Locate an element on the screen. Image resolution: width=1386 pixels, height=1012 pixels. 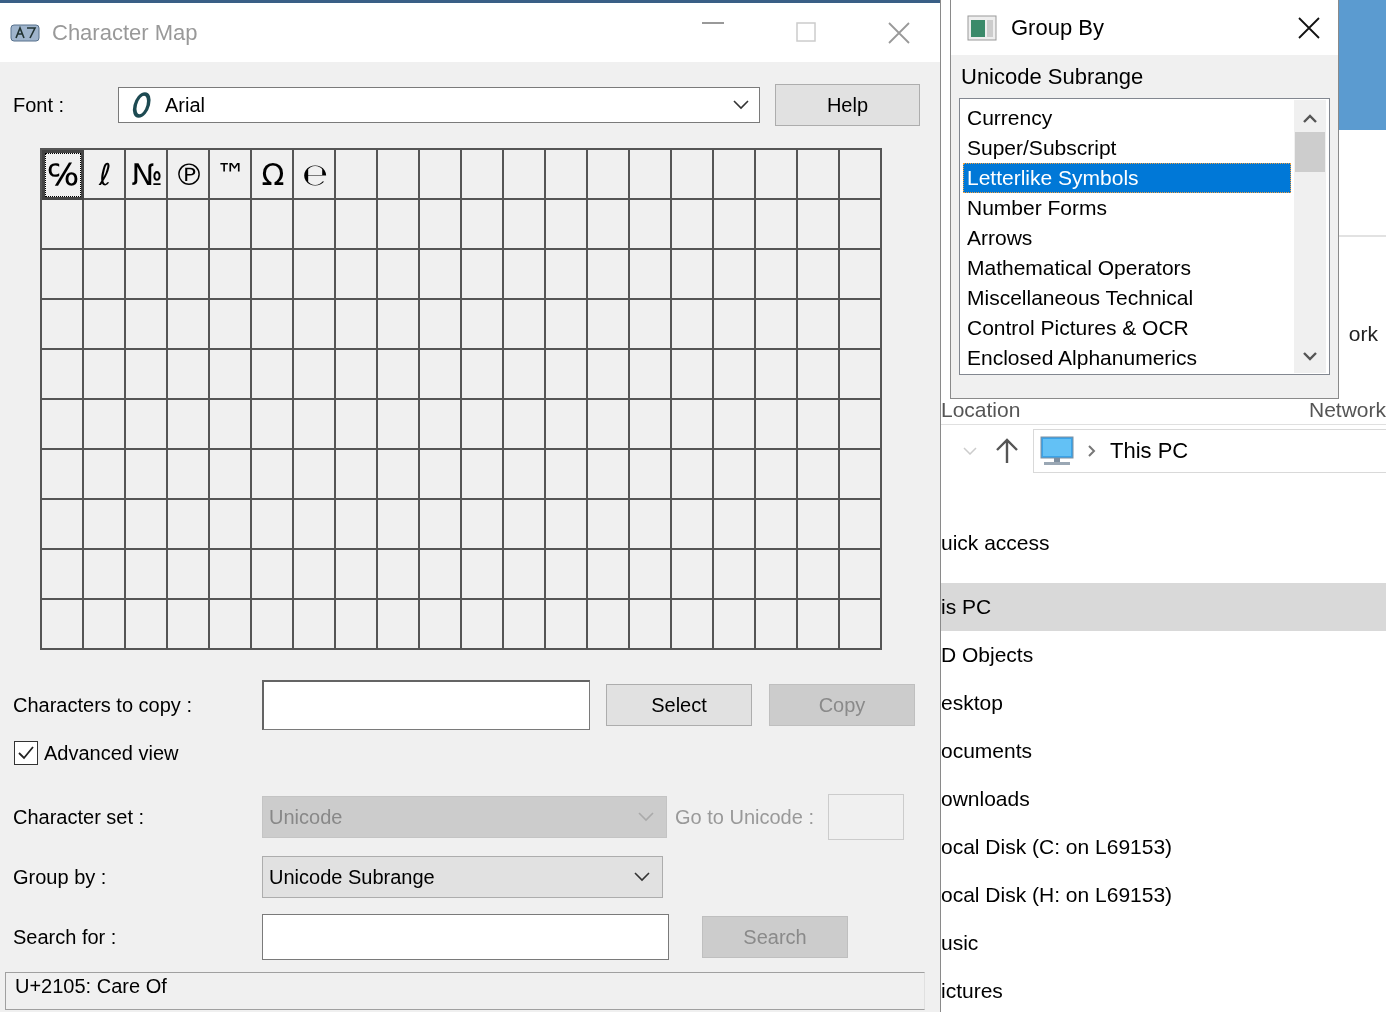
ribbon-group-label: Location is located at coordinates (981, 410).